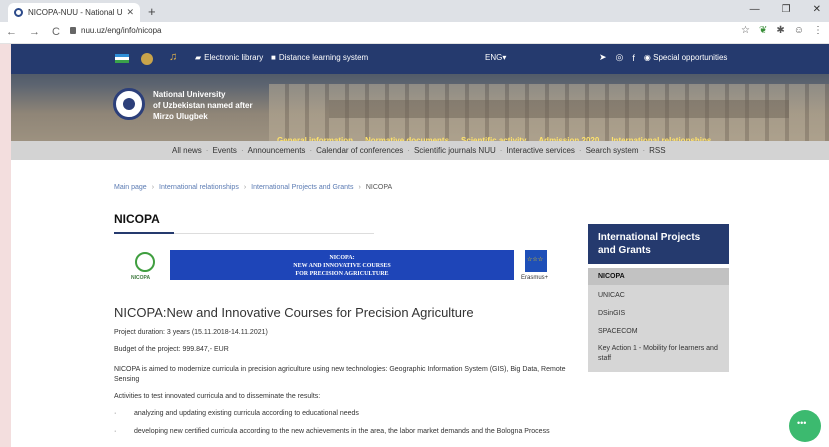 The image size is (829, 447). What do you see at coordinates (612, 150) in the screenshot?
I see `subnav-search-system: Search system` at bounding box center [612, 150].